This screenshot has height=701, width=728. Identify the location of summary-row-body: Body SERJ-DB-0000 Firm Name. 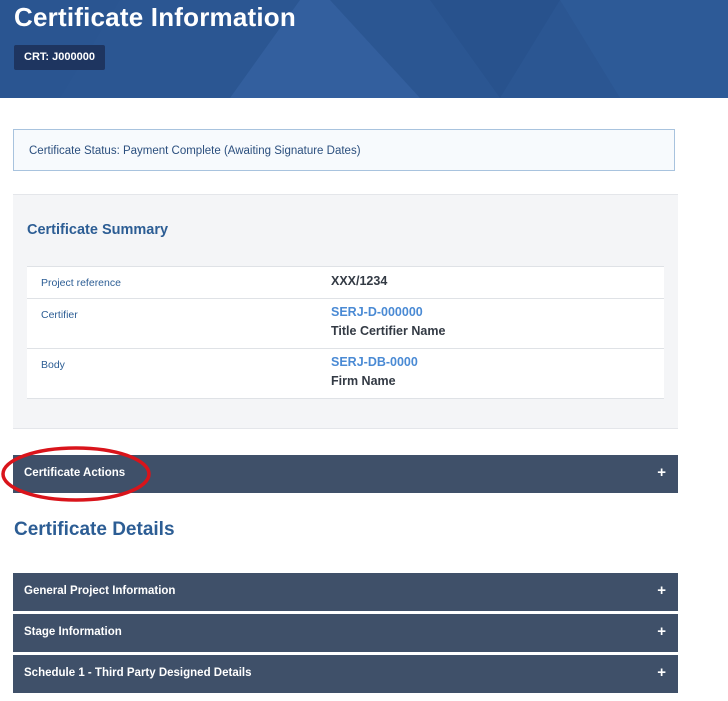
(345, 374).